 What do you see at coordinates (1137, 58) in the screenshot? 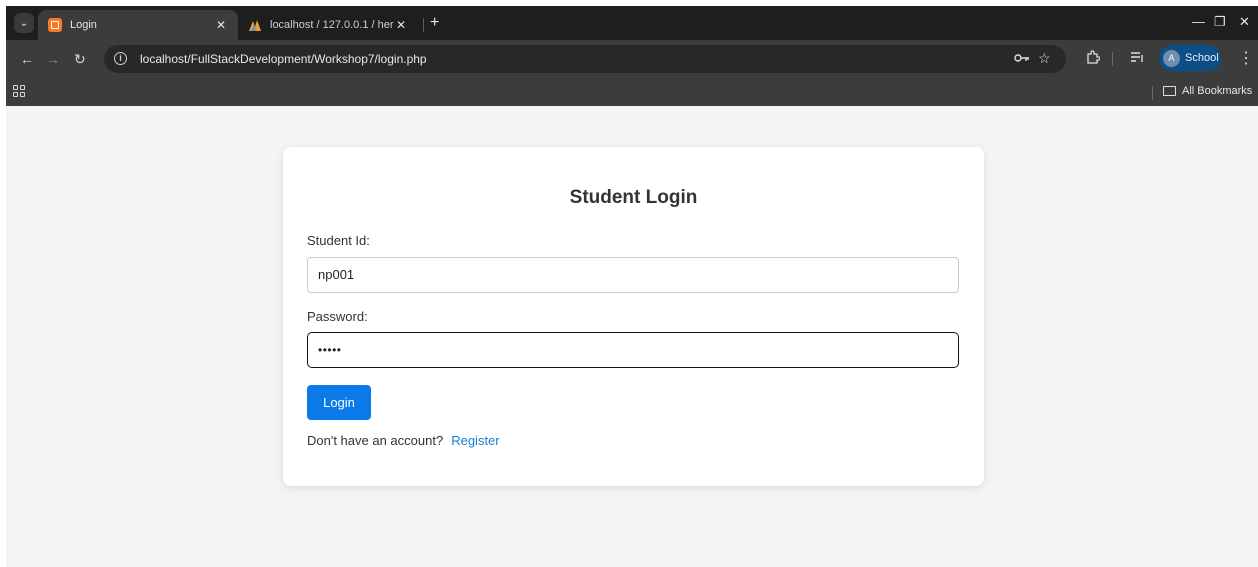
I see `reading-list-icon` at bounding box center [1137, 58].